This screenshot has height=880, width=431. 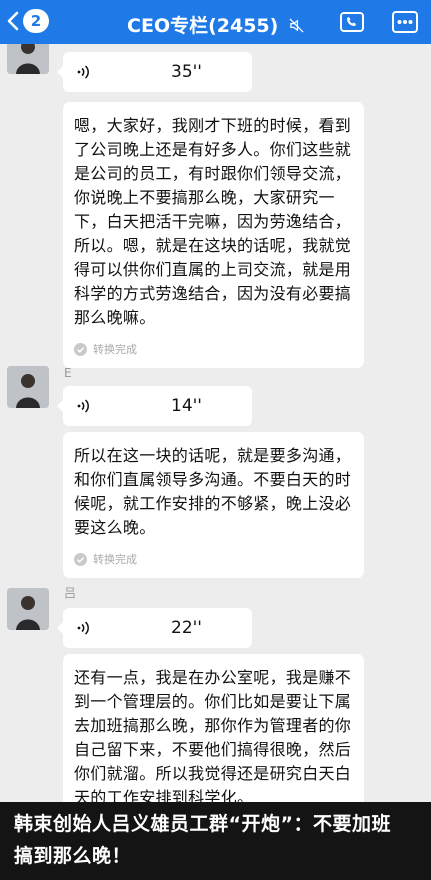 I want to click on more-icon, so click(x=405, y=22).